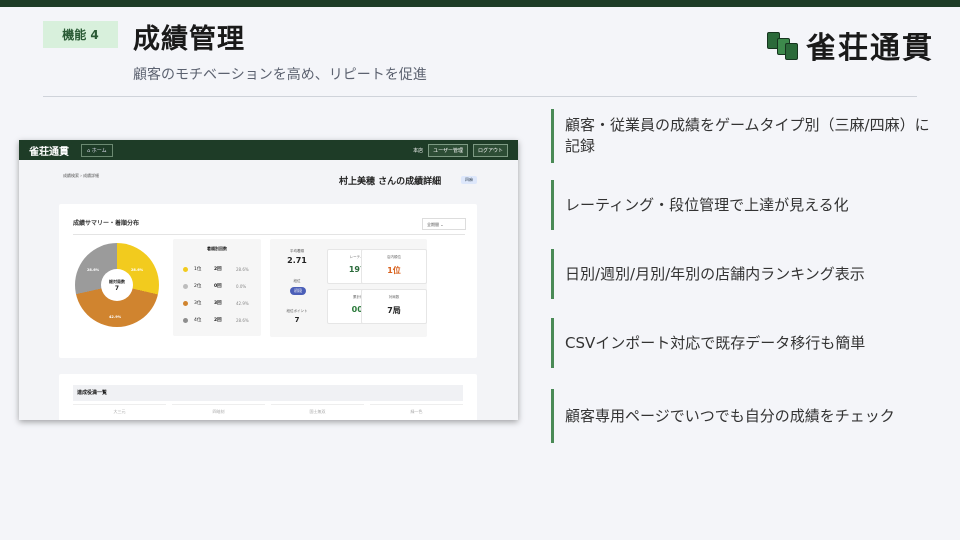 The width and height of the screenshot is (960, 540). What do you see at coordinates (469, 180) in the screenshot?
I see `game-type-tag: 四麻` at bounding box center [469, 180].